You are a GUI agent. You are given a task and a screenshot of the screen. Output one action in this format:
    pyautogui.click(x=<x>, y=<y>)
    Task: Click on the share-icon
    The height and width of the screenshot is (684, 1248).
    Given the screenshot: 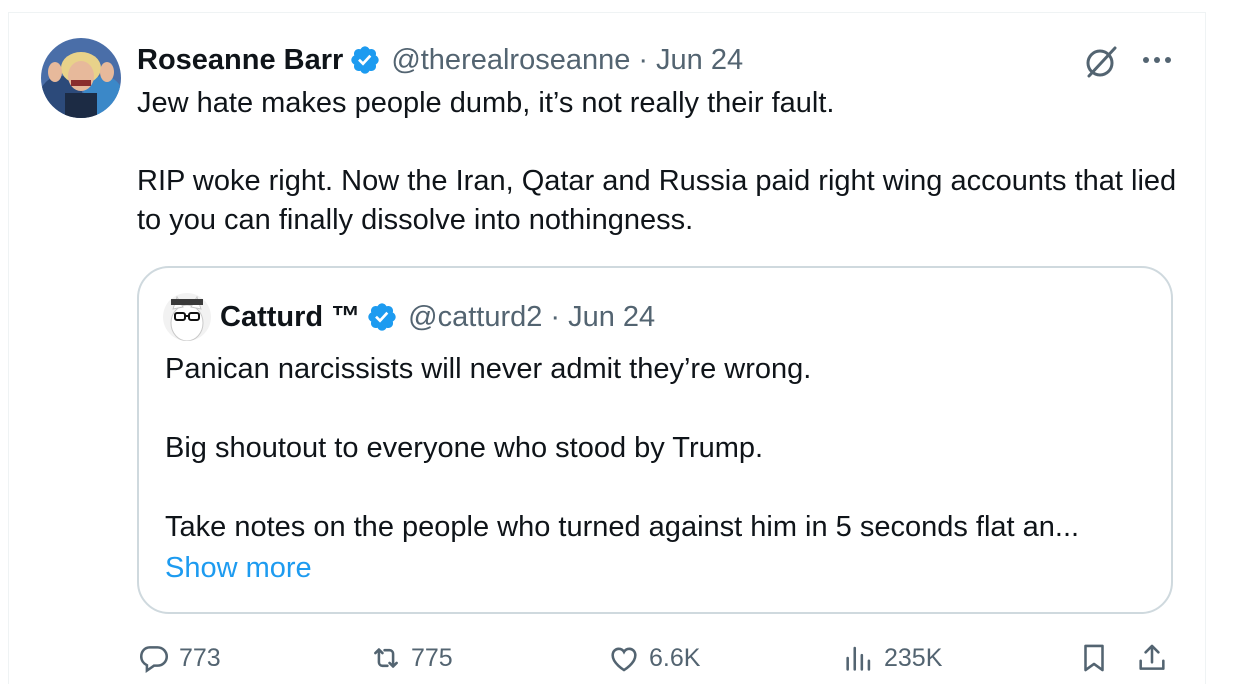 What is the action you would take?
    pyautogui.click(x=1152, y=657)
    